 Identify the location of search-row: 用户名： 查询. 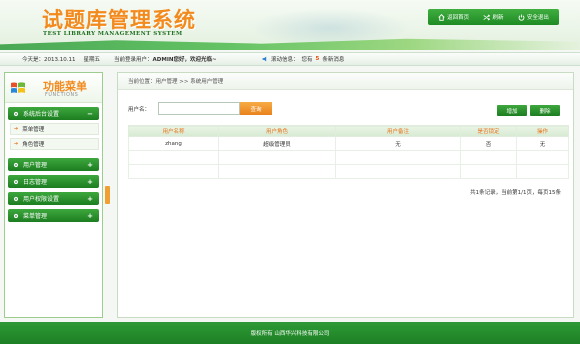
(200, 108).